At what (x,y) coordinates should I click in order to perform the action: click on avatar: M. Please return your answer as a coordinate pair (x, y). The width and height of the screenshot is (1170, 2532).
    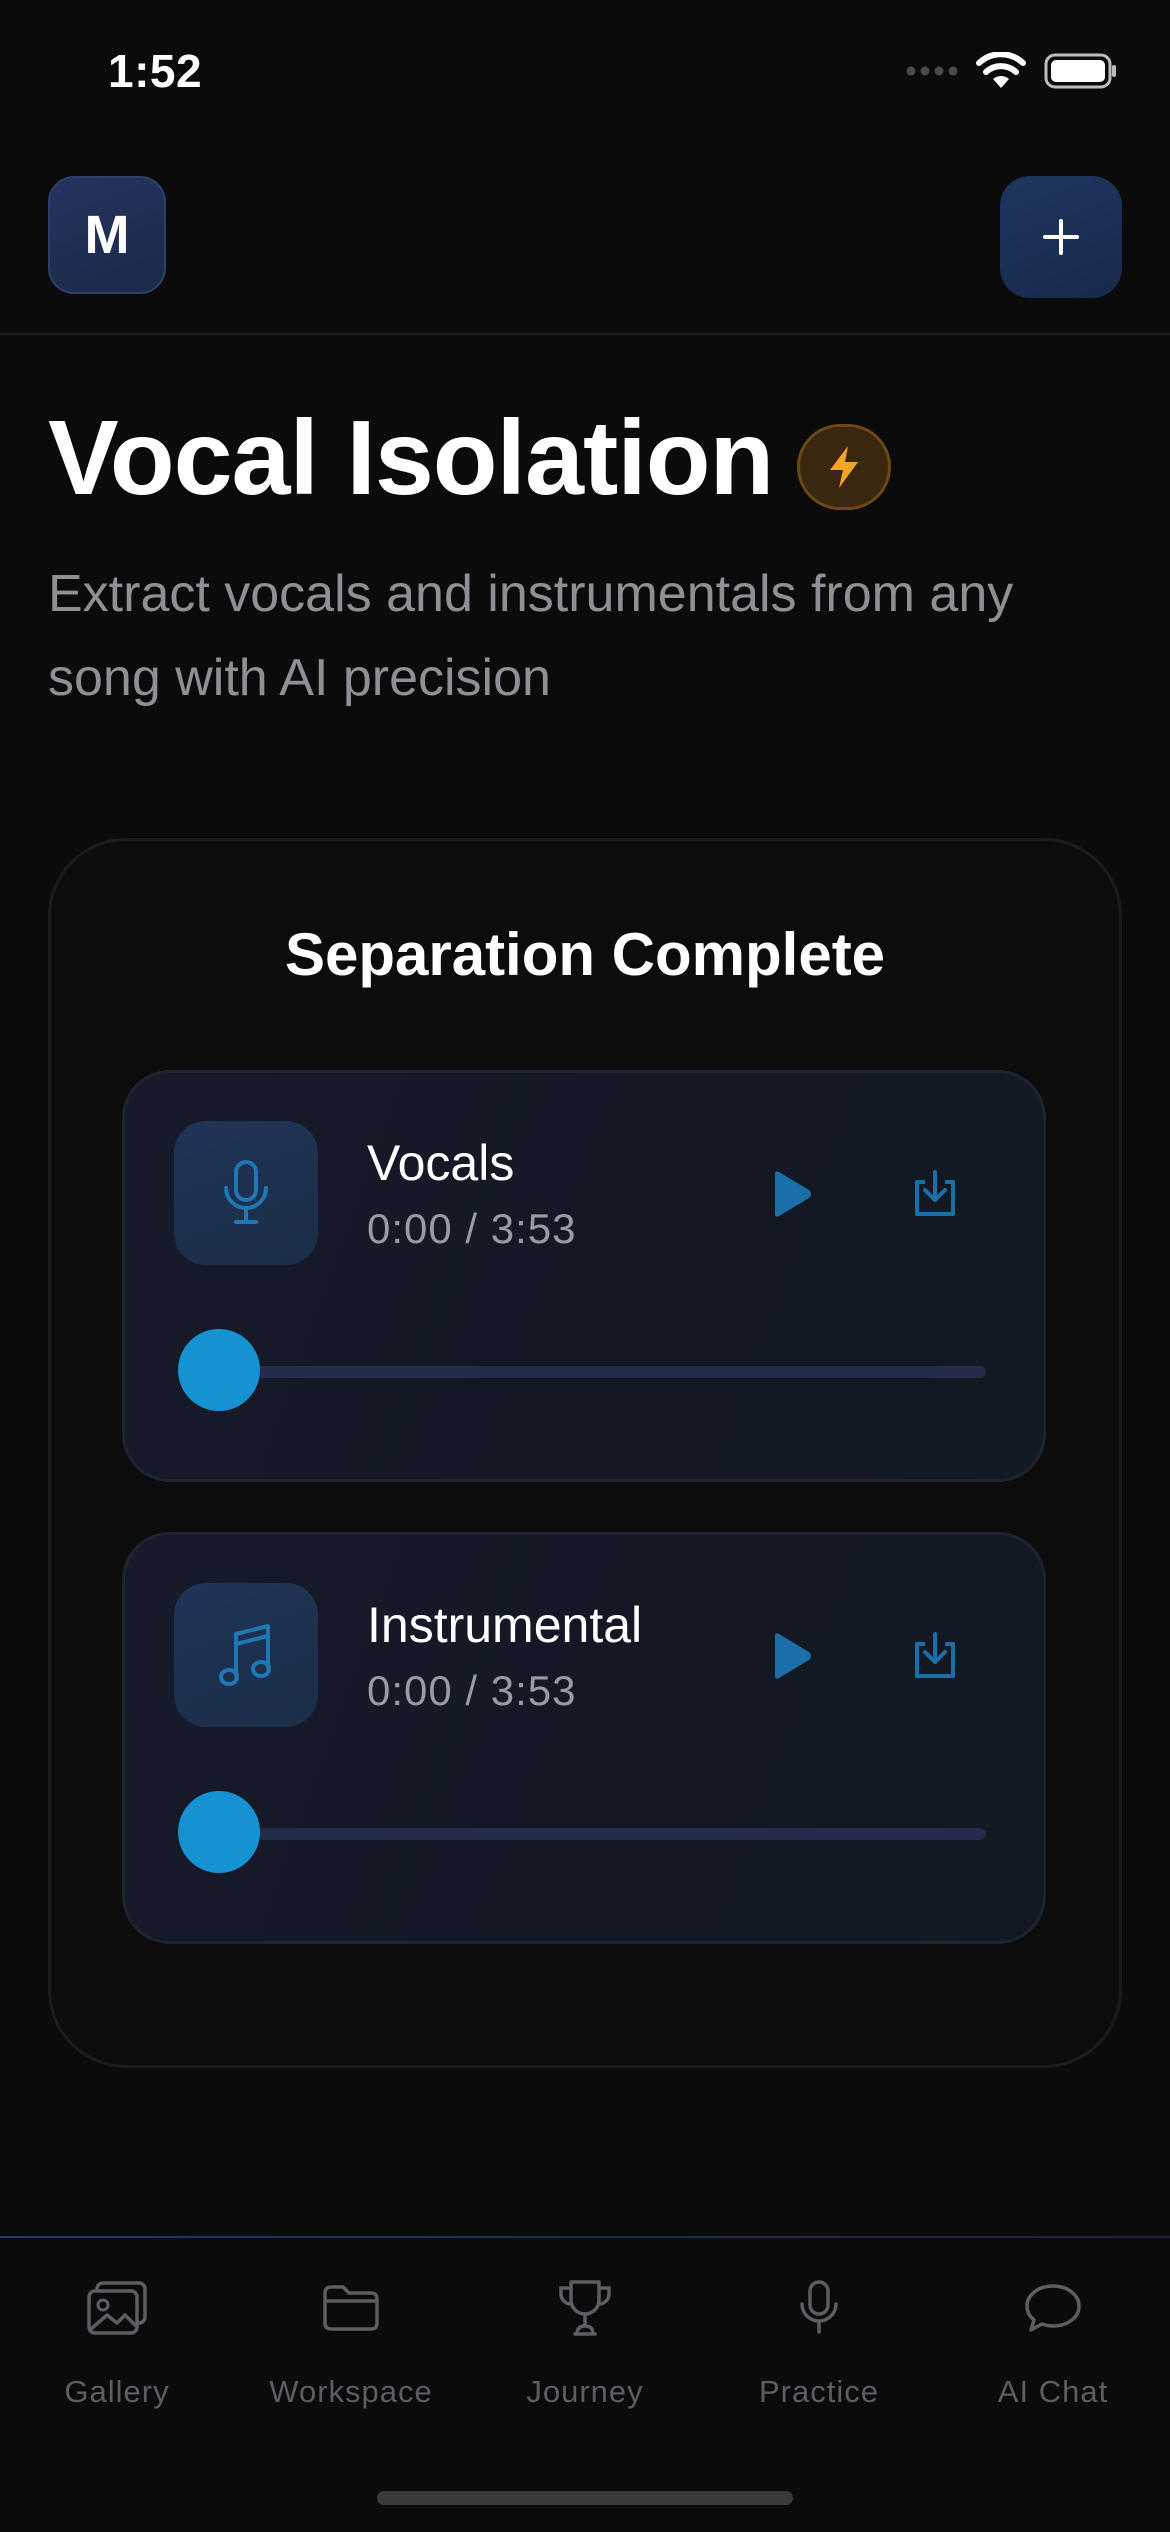
    Looking at the image, I should click on (107, 235).